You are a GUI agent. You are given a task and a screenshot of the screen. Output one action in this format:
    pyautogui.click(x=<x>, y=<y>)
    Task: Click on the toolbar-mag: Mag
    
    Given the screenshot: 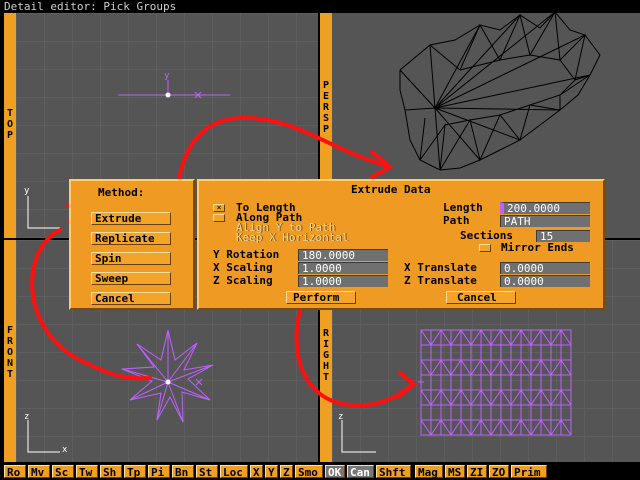 What is the action you would take?
    pyautogui.click(x=429, y=472)
    